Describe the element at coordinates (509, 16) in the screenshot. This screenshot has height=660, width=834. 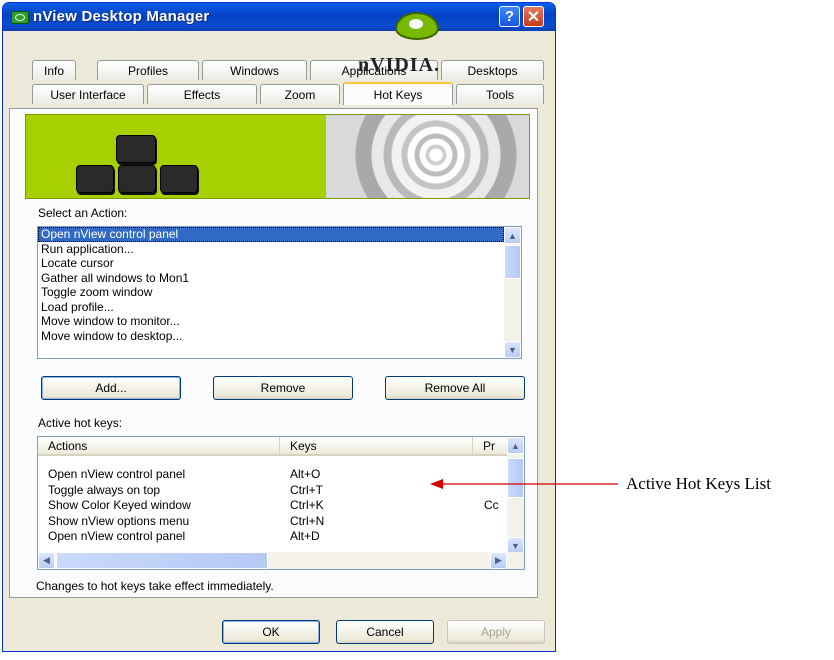
I see `help-button: ?` at that location.